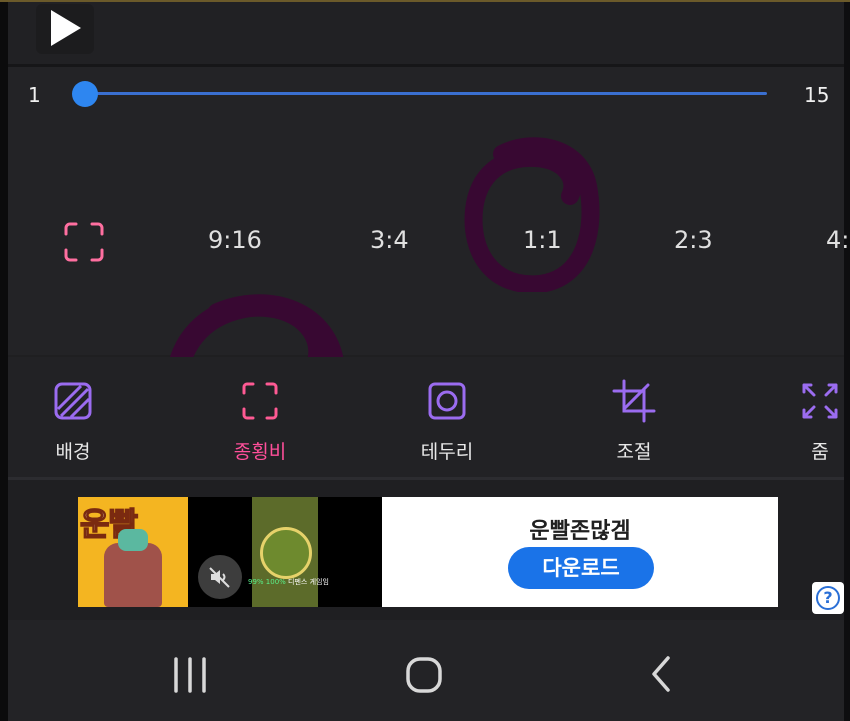 The width and height of the screenshot is (850, 721). I want to click on slider-track, so click(426, 93).